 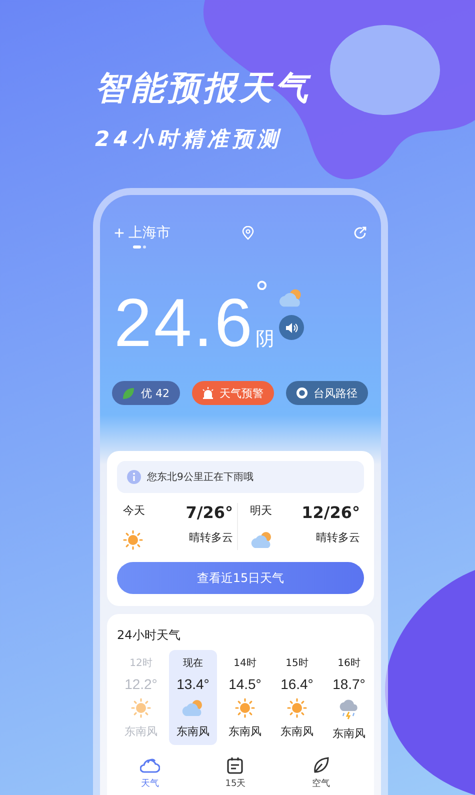 What do you see at coordinates (248, 233) in the screenshot?
I see `location-pin-icon` at bounding box center [248, 233].